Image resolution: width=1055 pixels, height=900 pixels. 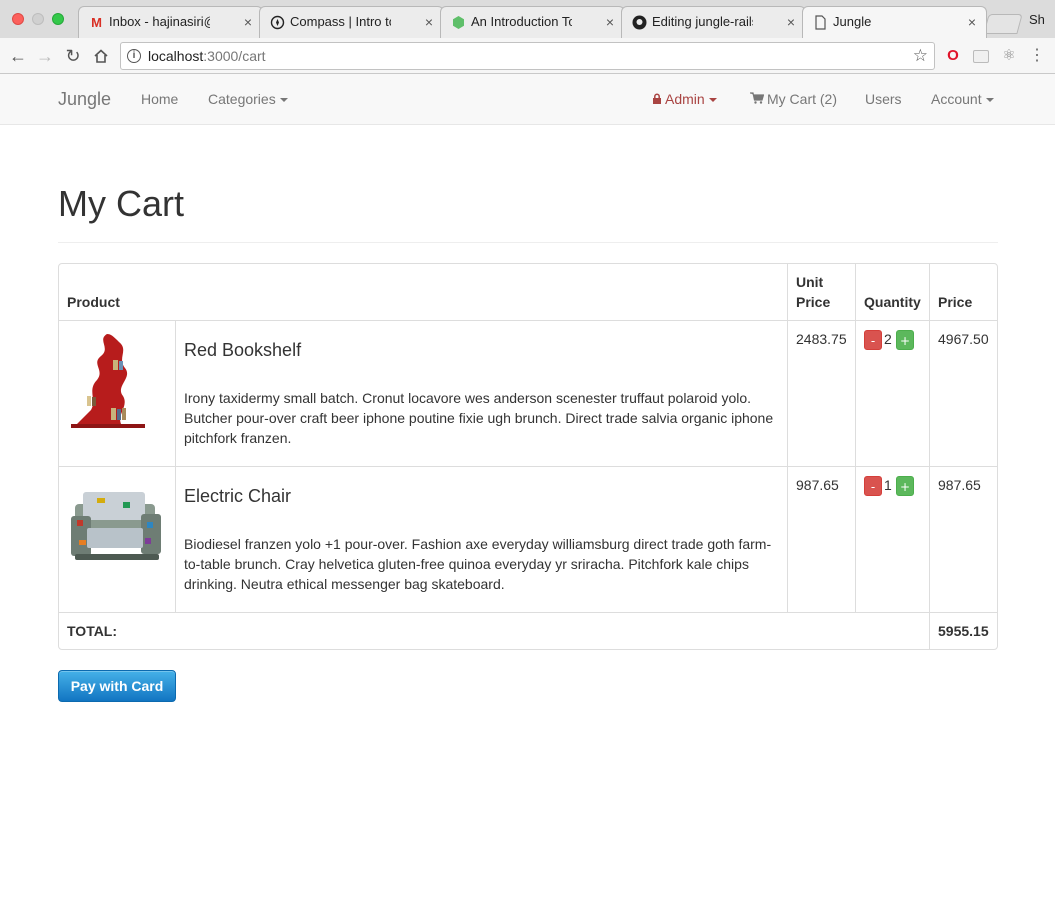 I want to click on total-value: 5955.15, so click(x=963, y=631).